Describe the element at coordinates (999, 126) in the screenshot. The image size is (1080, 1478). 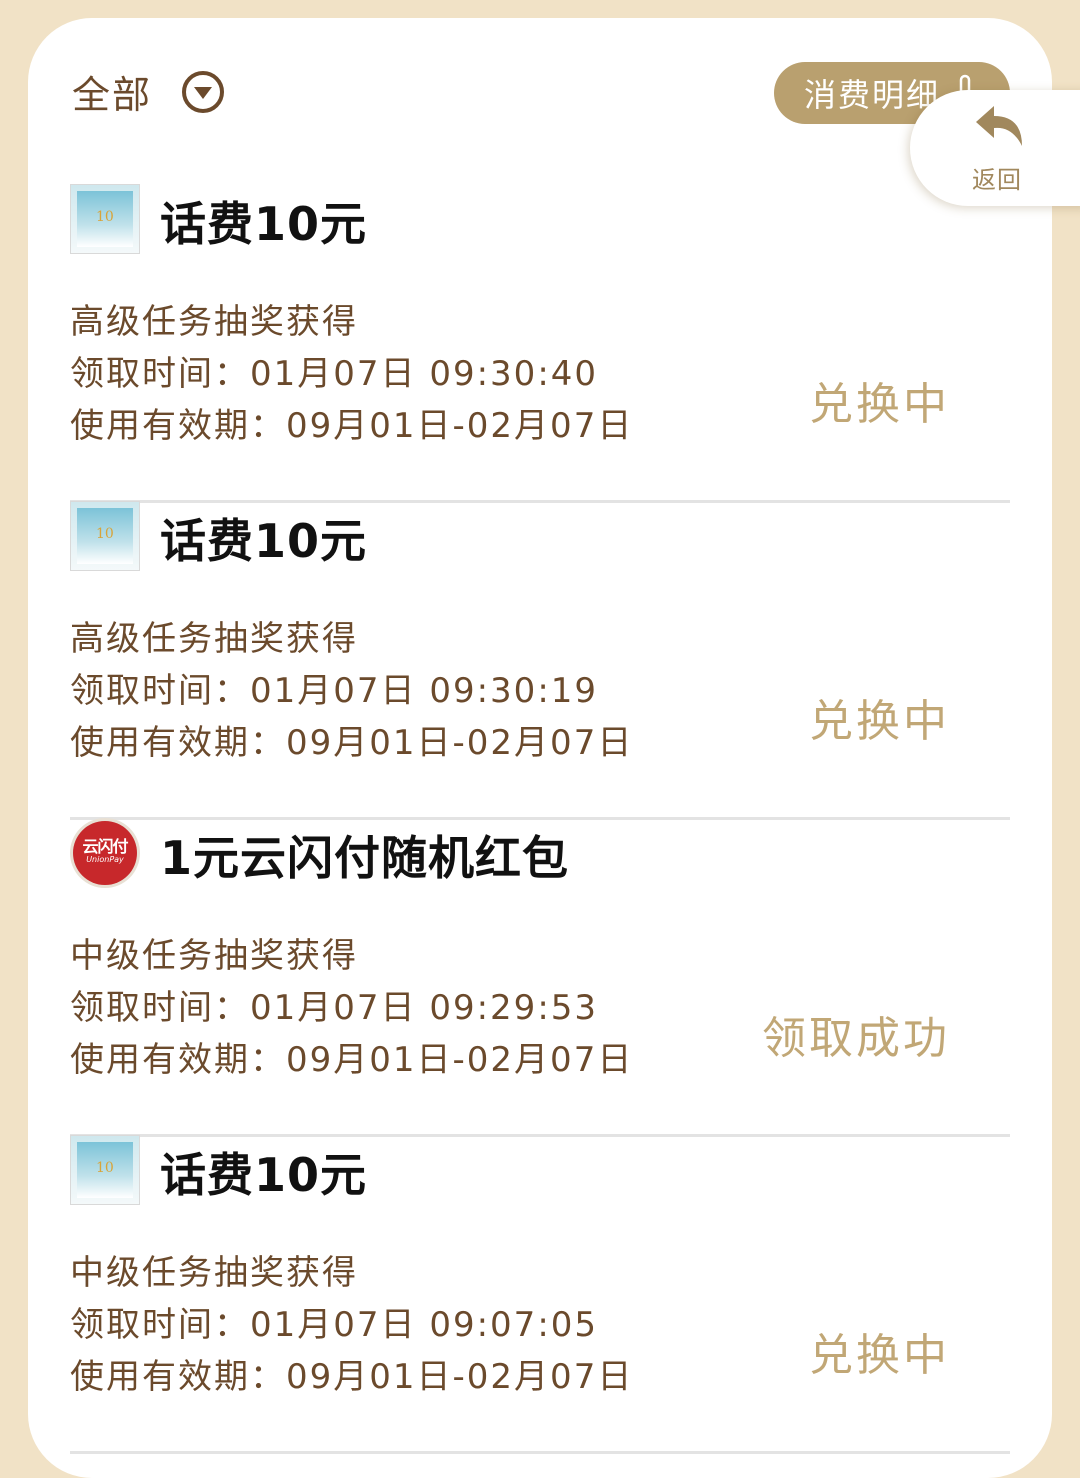
I see `return-arrow-icon` at that location.